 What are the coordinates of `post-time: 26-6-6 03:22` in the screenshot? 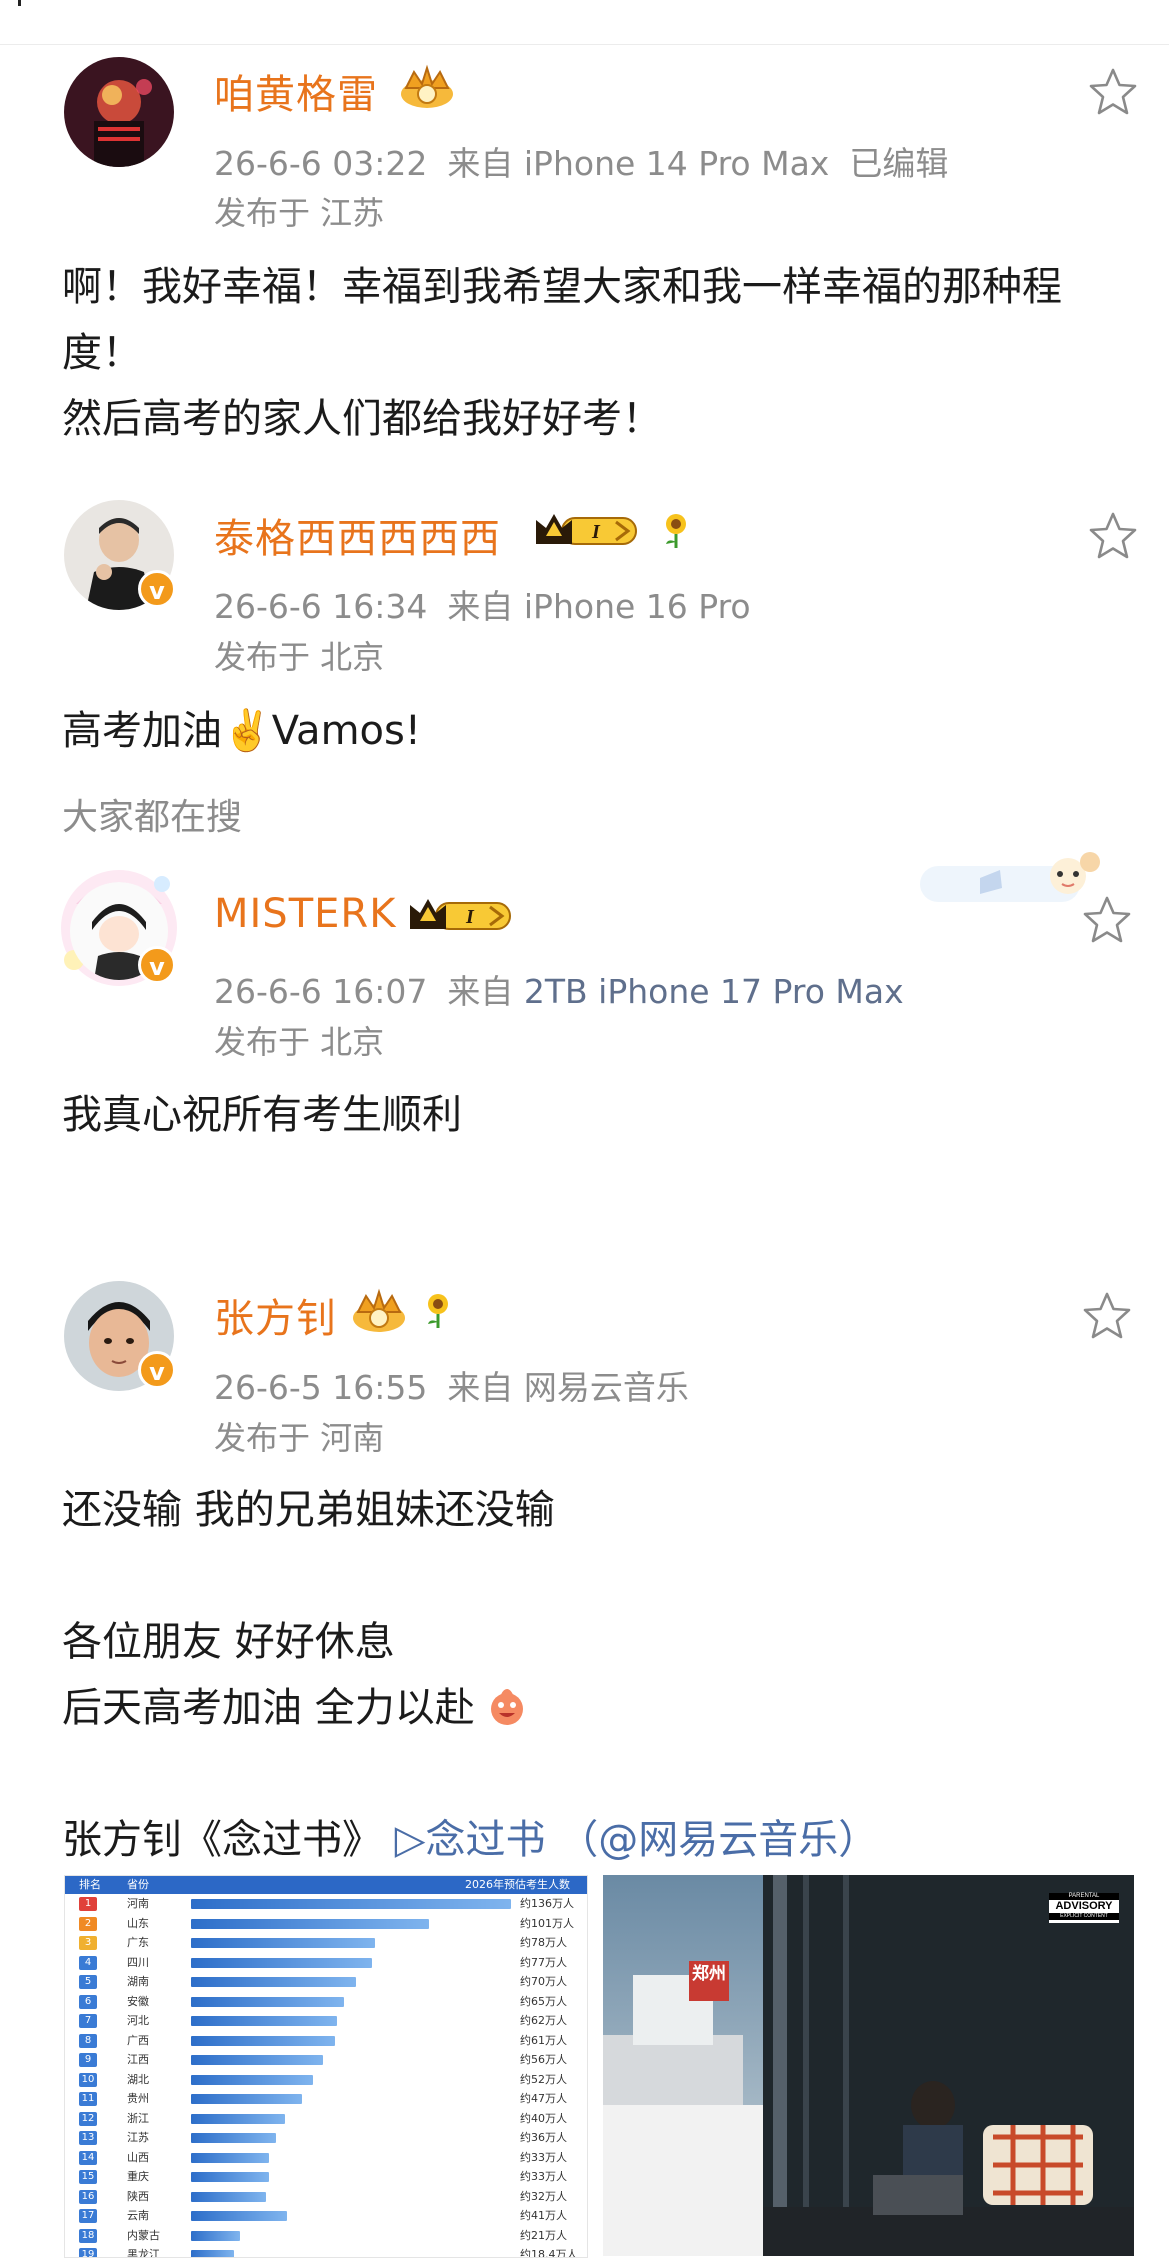 It's located at (321, 163).